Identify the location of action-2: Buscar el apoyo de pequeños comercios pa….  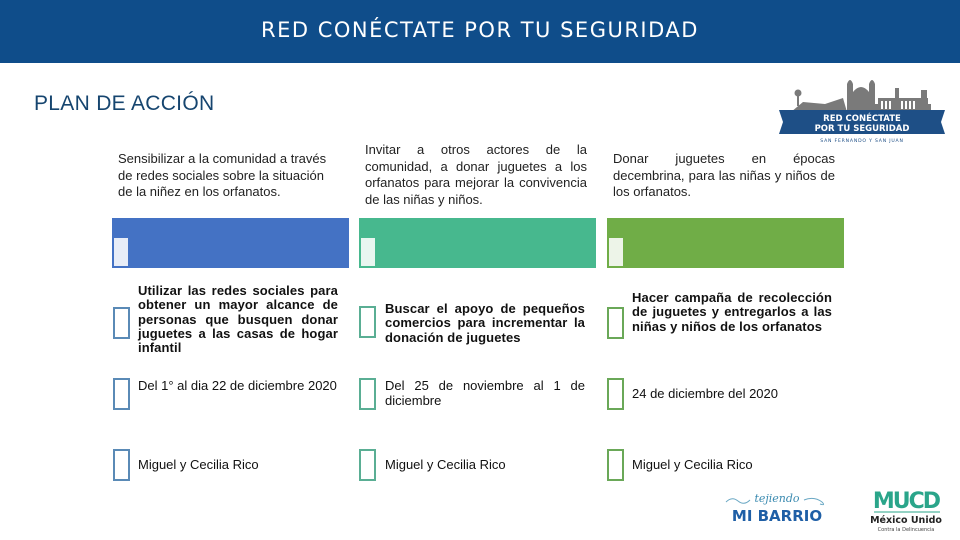
(485, 323).